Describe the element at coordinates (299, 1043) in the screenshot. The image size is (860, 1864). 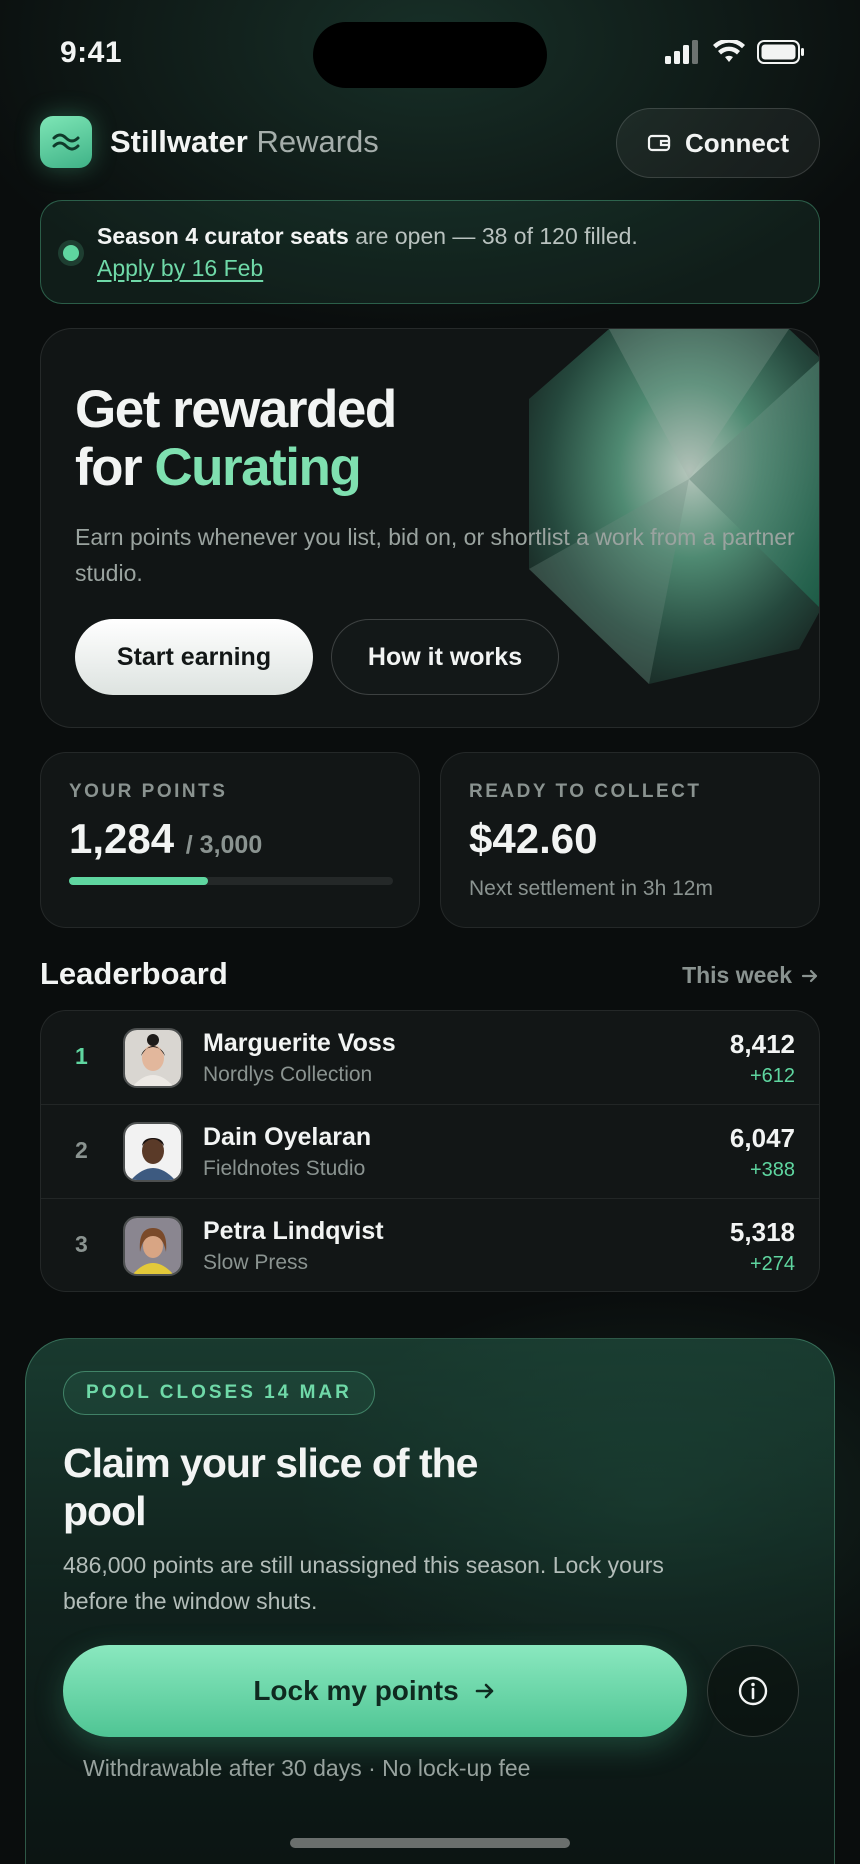
I see `curator-name: Marguerite Voss` at that location.